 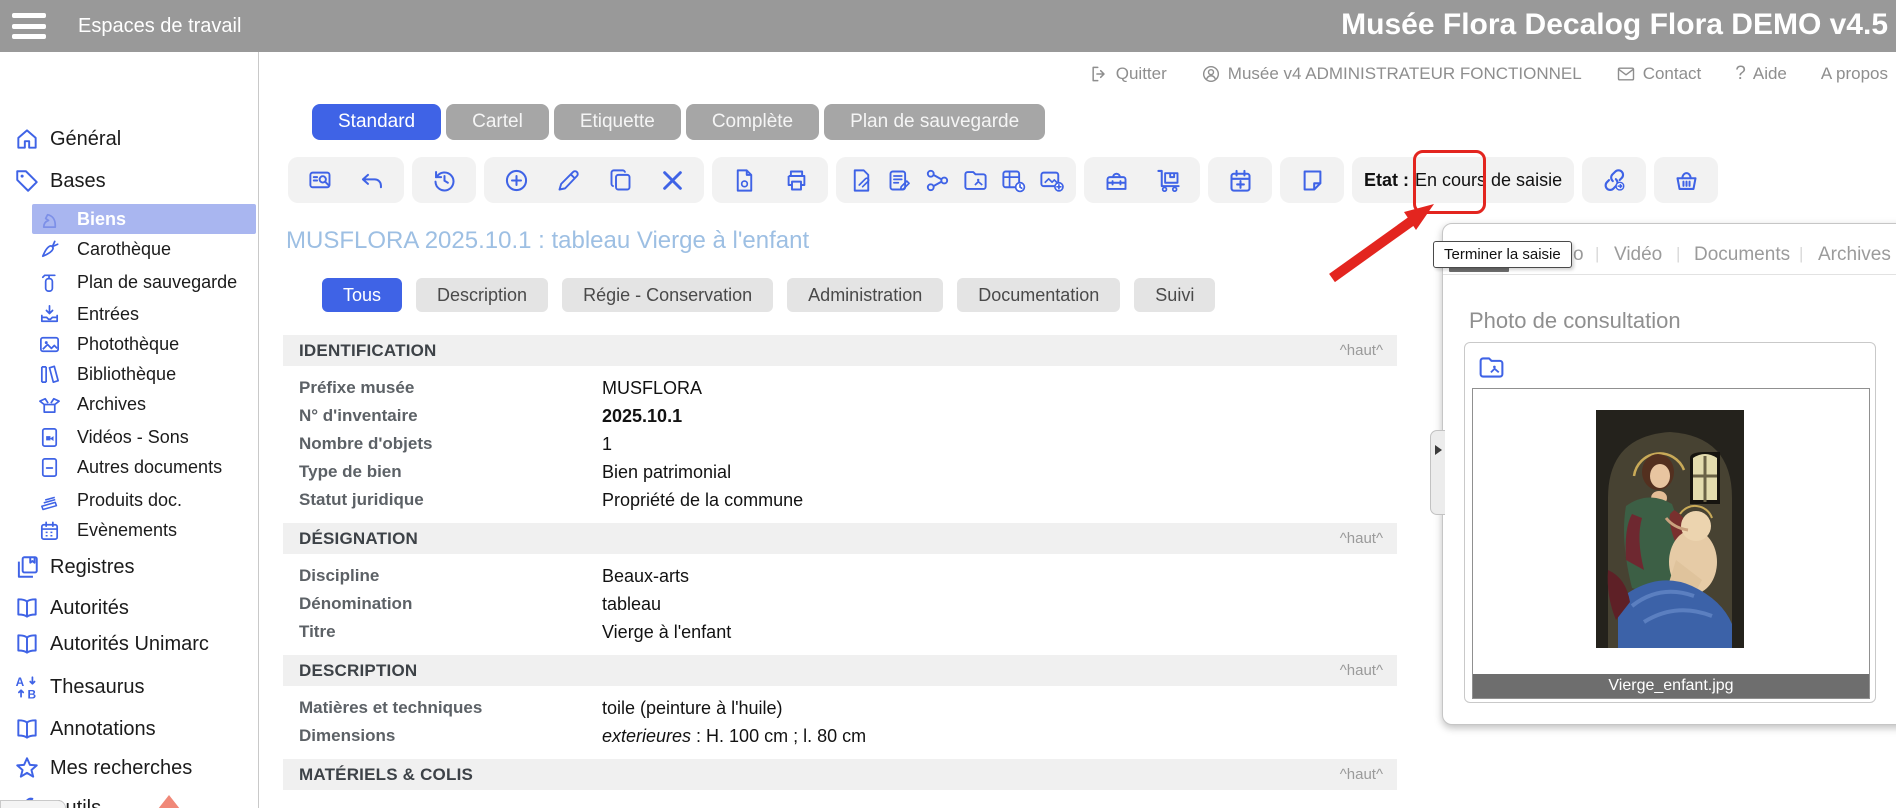 What do you see at coordinates (1854, 74) in the screenshot?
I see `about-button: A propos` at bounding box center [1854, 74].